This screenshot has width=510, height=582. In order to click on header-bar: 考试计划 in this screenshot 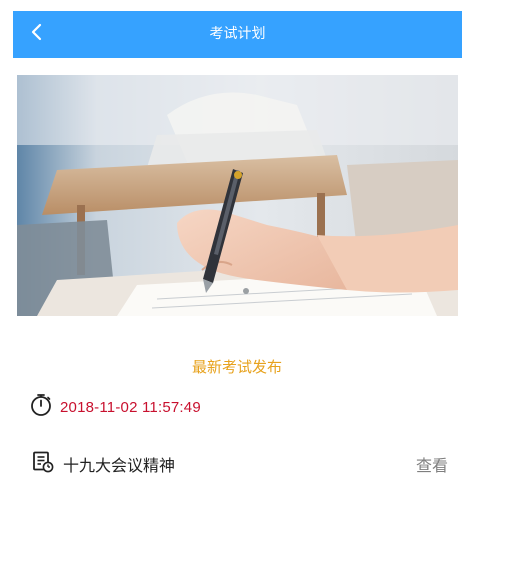, I will do `click(237, 34)`.